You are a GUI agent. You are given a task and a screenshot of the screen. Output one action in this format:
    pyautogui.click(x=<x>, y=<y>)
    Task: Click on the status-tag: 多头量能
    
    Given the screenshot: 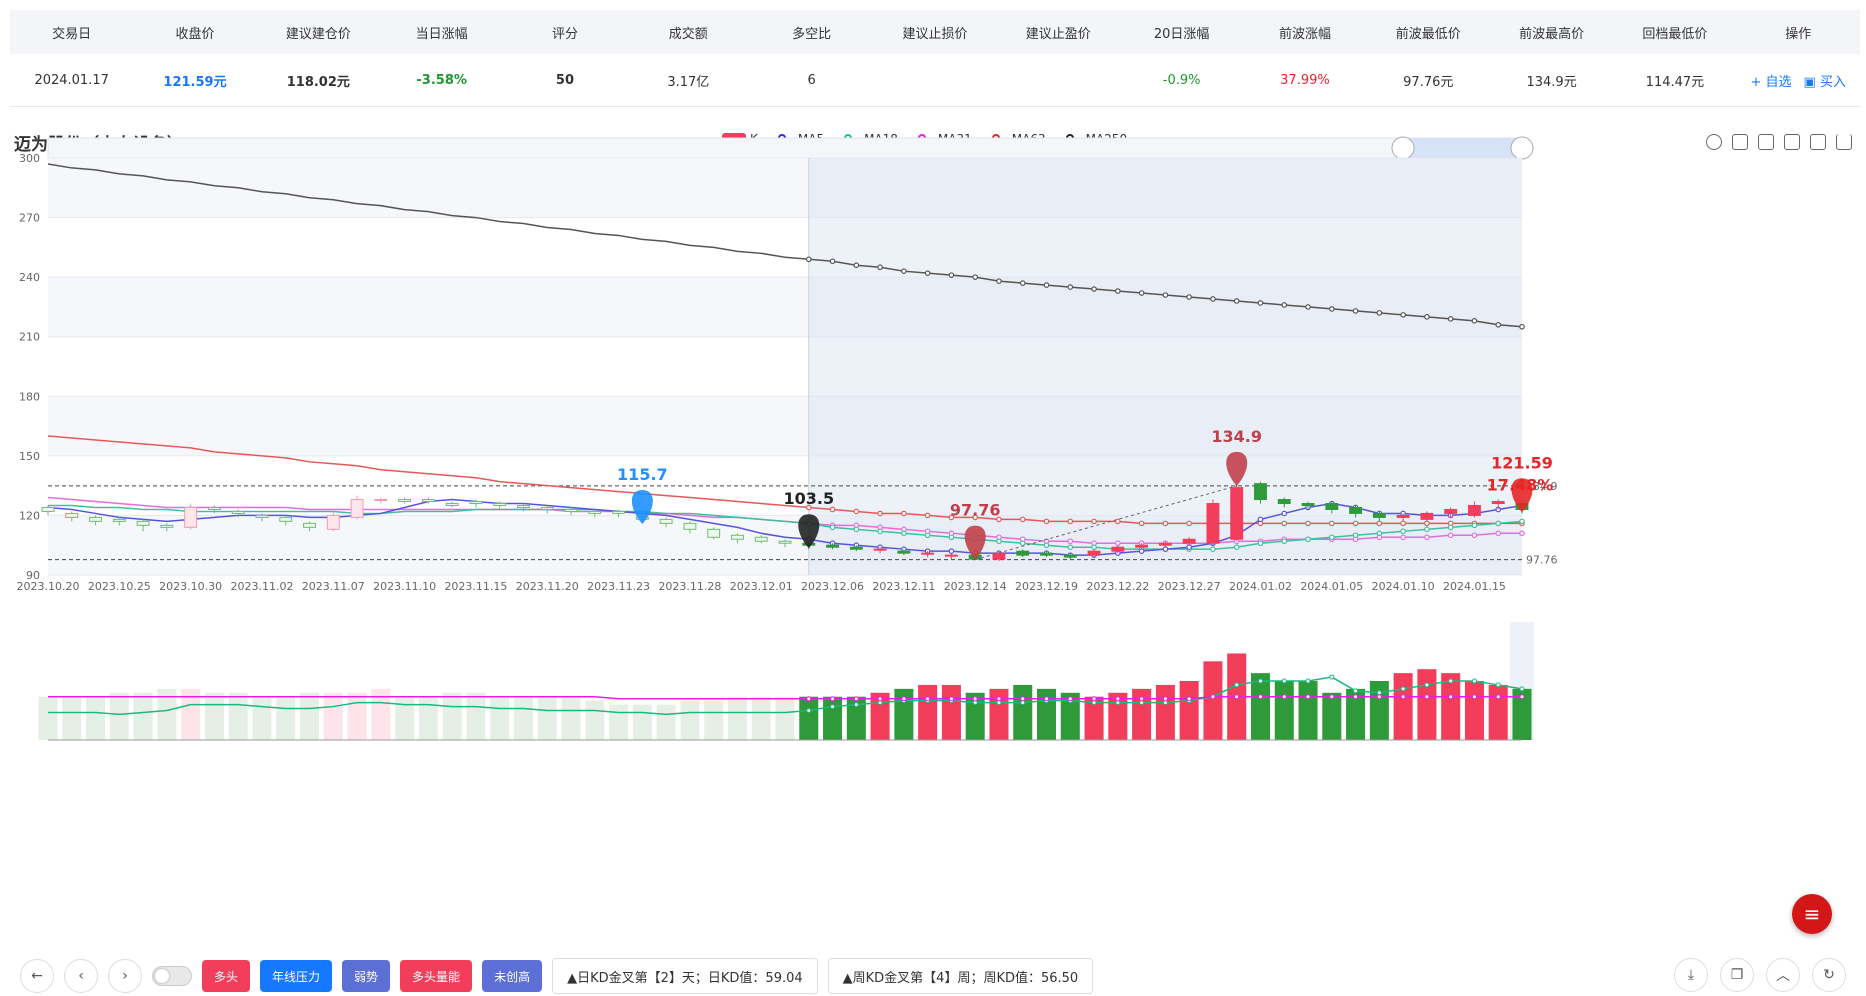 What is the action you would take?
    pyautogui.click(x=436, y=976)
    